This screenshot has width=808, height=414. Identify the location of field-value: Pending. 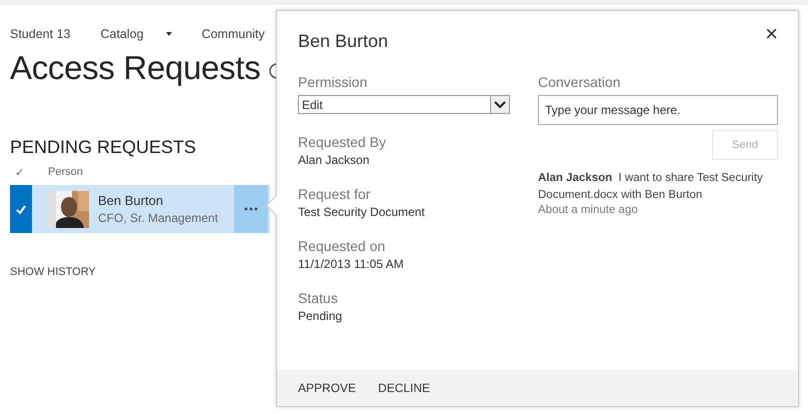
(321, 316).